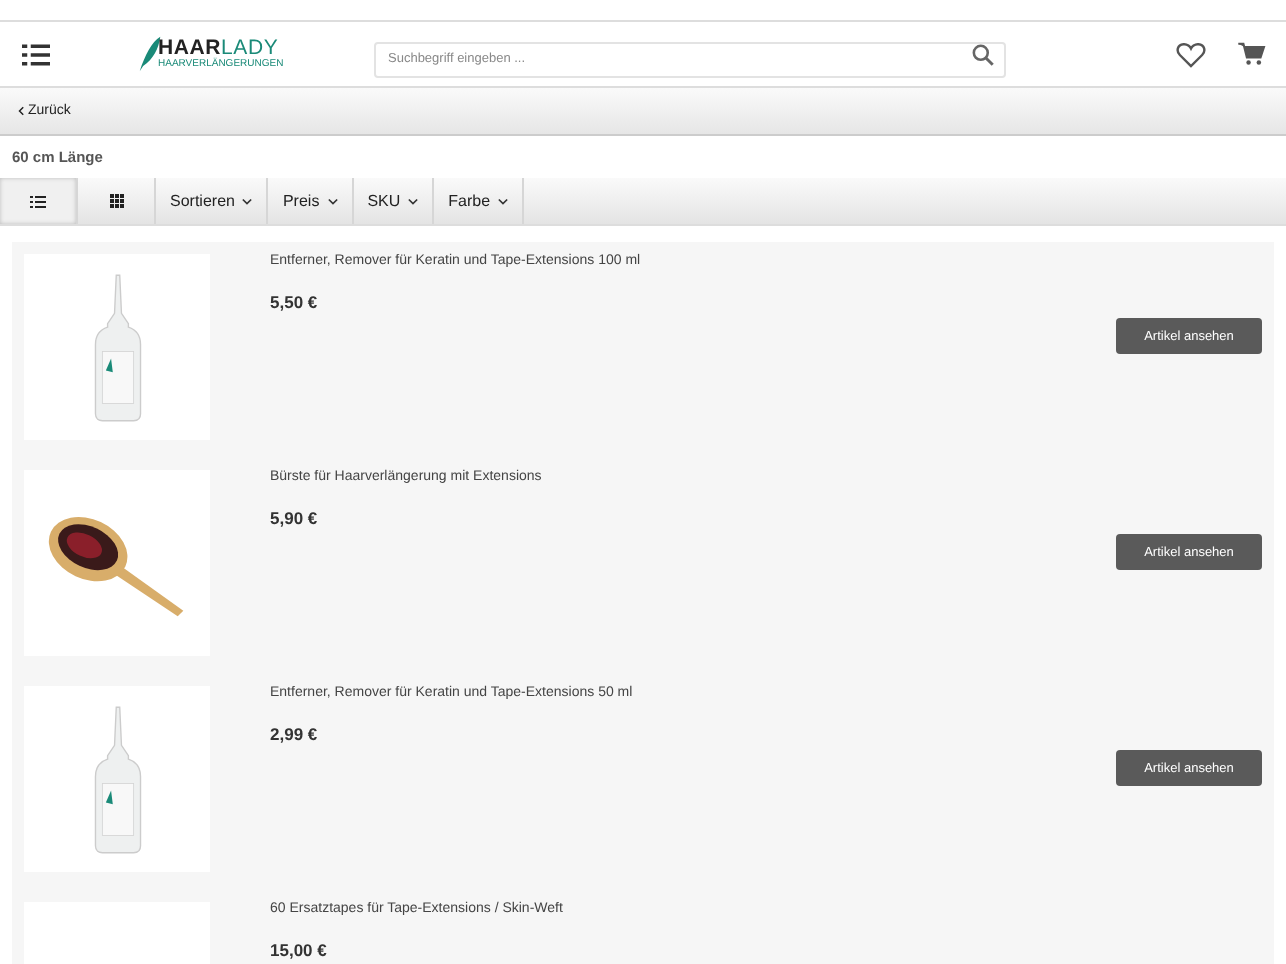 Image resolution: width=1286 pixels, height=964 pixels. Describe the element at coordinates (21, 111) in the screenshot. I see `chevron-left-icon` at that location.